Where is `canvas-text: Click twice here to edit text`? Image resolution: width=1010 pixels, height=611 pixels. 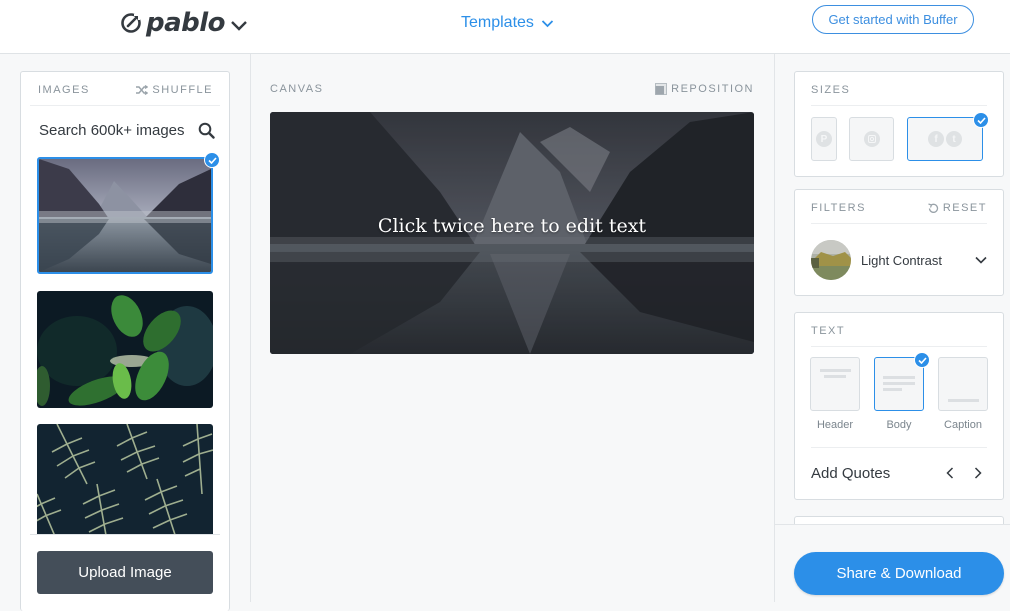 canvas-text: Click twice here to edit text is located at coordinates (512, 226).